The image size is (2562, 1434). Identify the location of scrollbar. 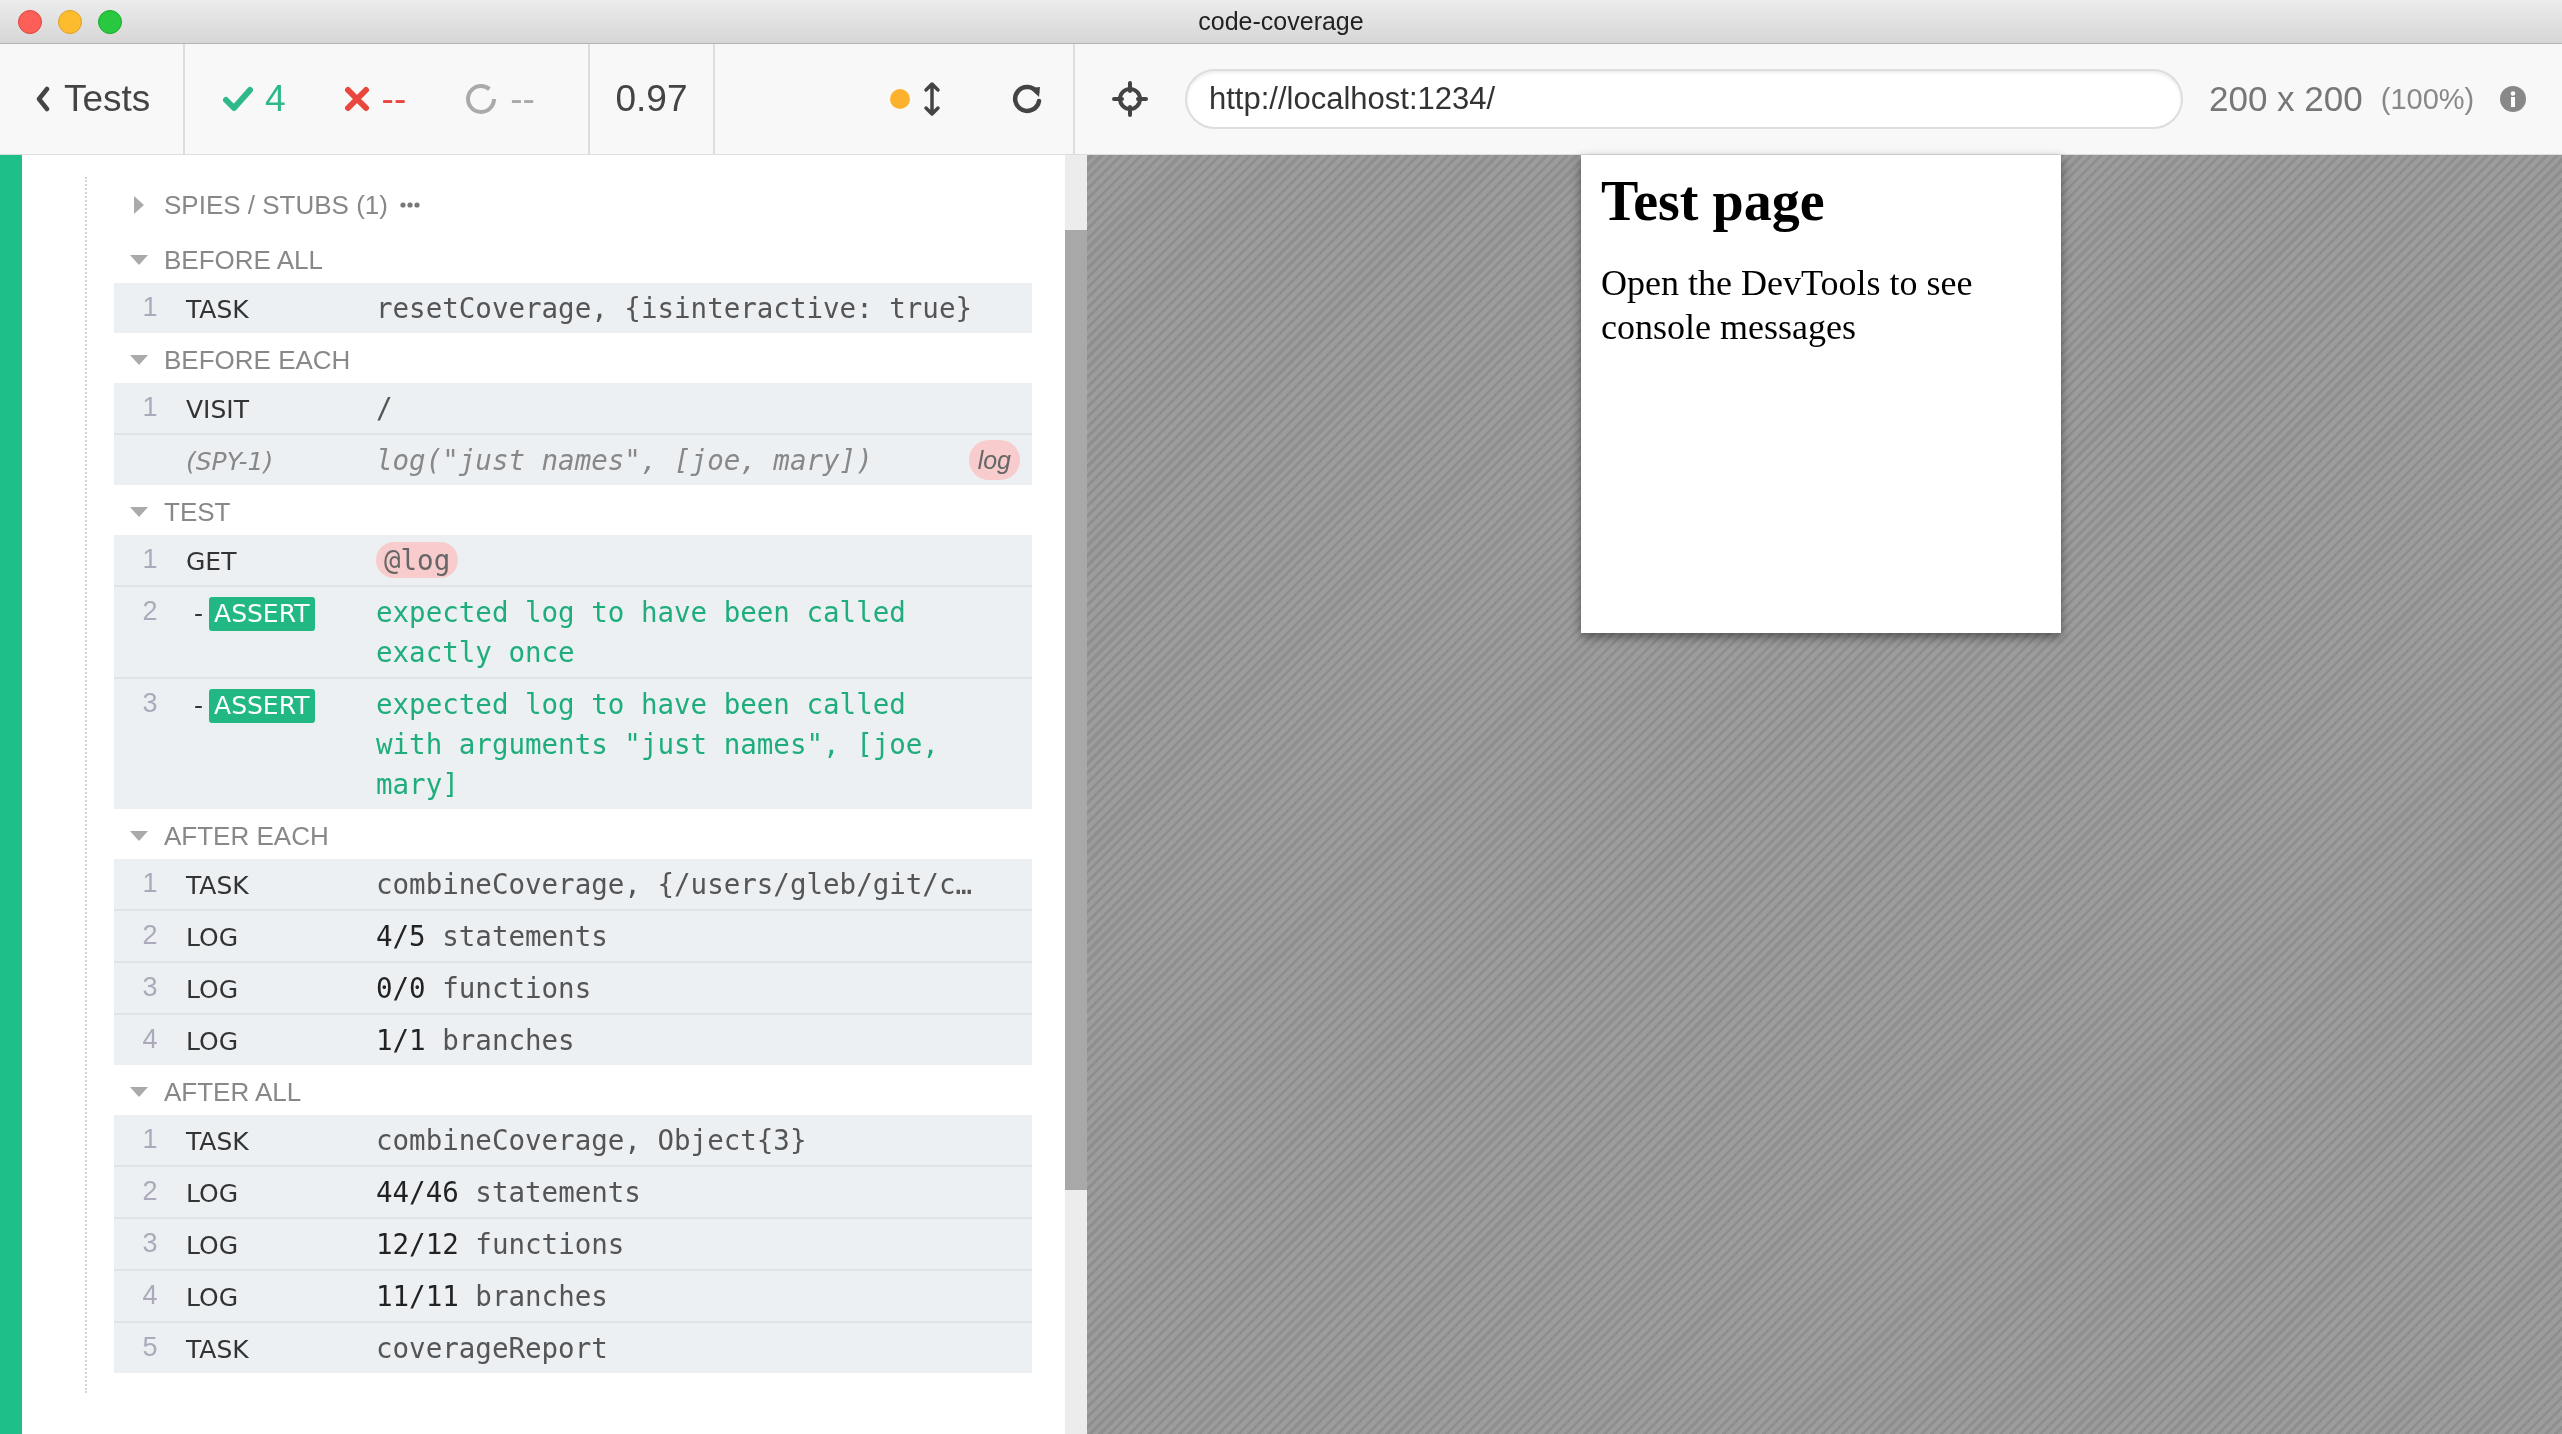
(1076, 794).